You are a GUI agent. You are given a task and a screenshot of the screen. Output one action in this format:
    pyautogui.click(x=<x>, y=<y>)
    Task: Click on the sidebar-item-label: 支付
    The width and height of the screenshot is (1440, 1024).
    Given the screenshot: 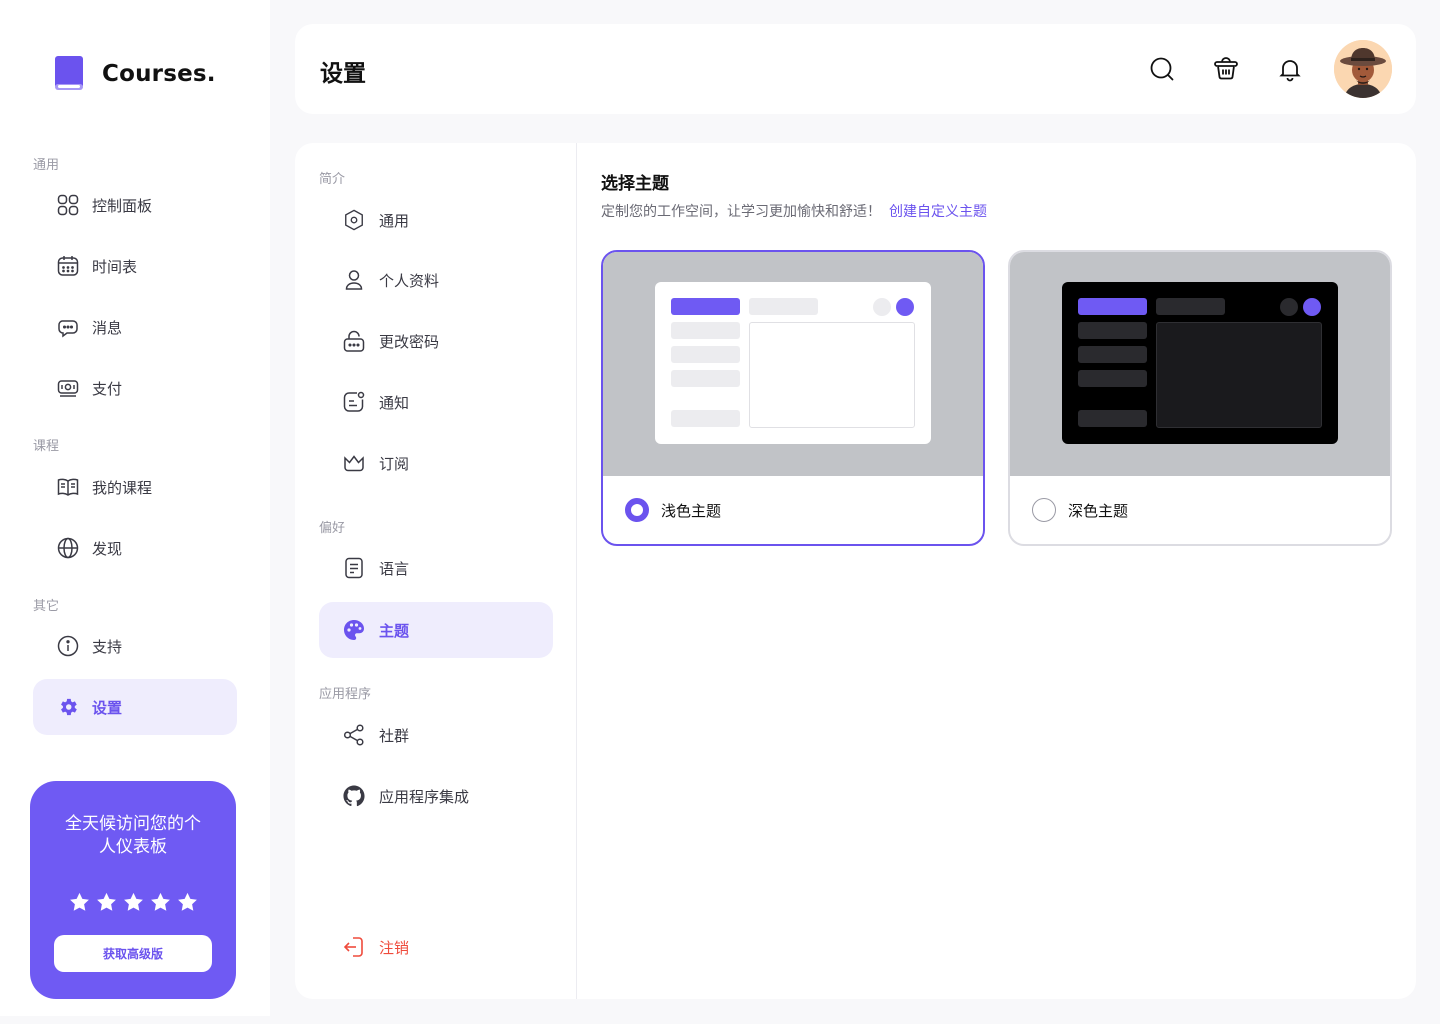 What is the action you would take?
    pyautogui.click(x=107, y=388)
    